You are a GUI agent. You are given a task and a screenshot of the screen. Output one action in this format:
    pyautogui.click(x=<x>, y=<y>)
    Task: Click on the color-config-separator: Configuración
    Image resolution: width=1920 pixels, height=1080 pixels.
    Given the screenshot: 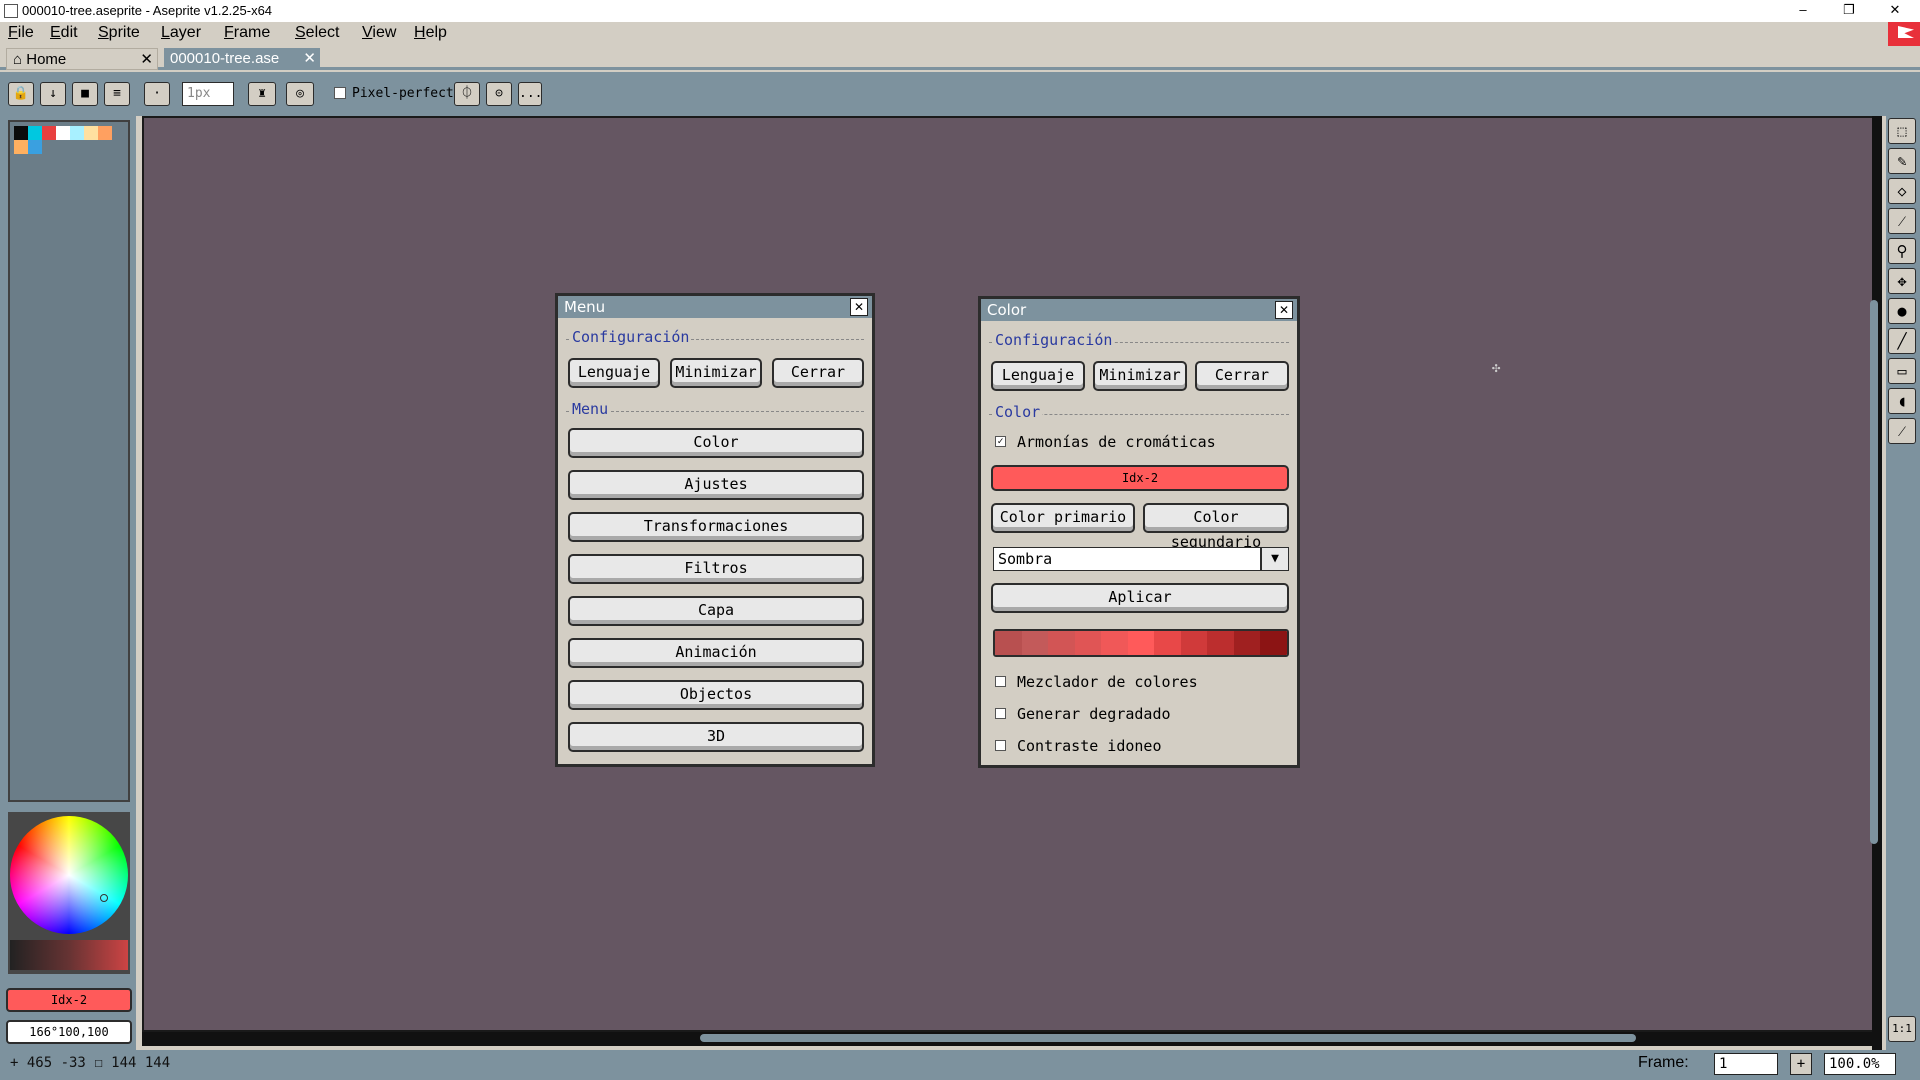 What is the action you would take?
    pyautogui.click(x=1139, y=340)
    